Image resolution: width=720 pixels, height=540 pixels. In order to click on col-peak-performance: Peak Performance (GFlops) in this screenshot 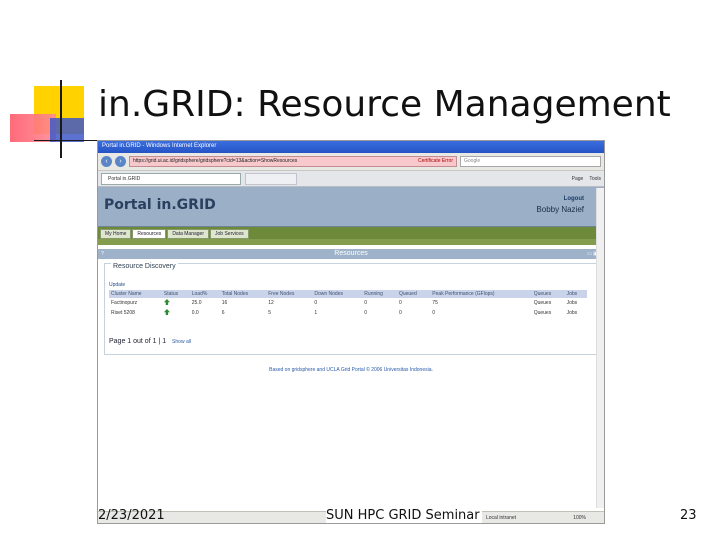, I will do `click(481, 294)`.